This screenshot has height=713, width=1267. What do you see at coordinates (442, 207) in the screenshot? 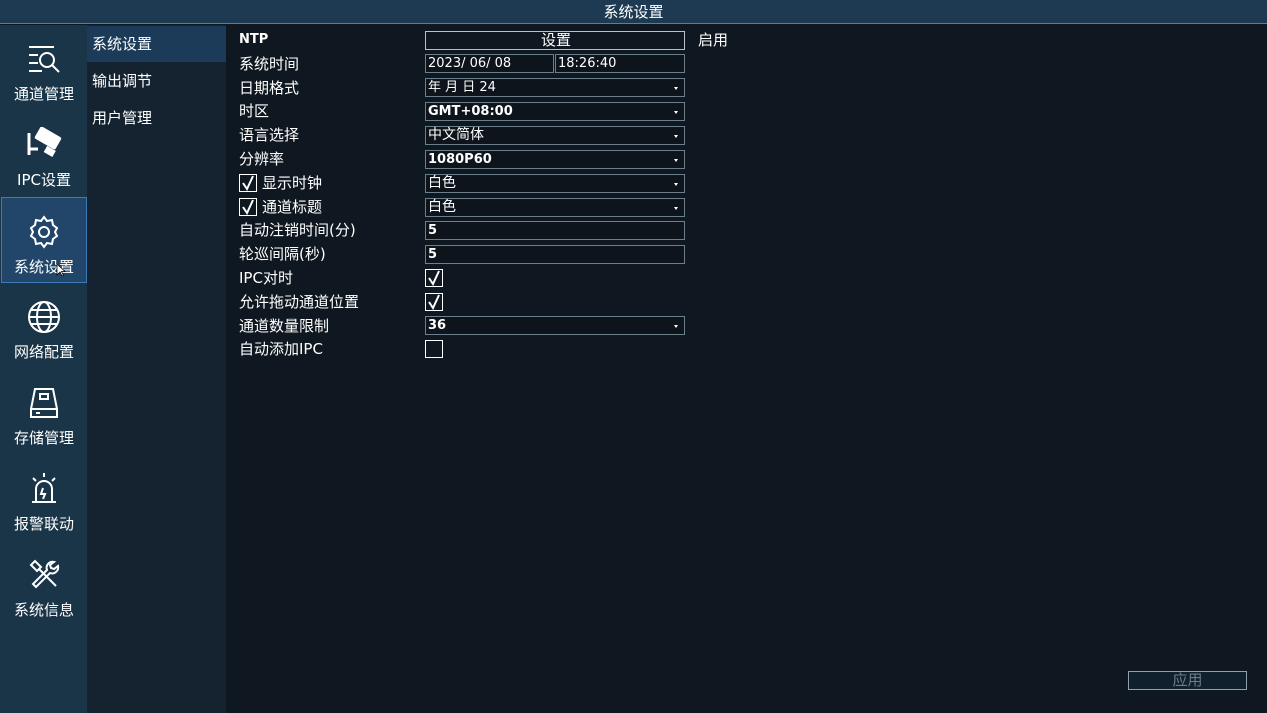
I see `title-color-value: 白色` at bounding box center [442, 207].